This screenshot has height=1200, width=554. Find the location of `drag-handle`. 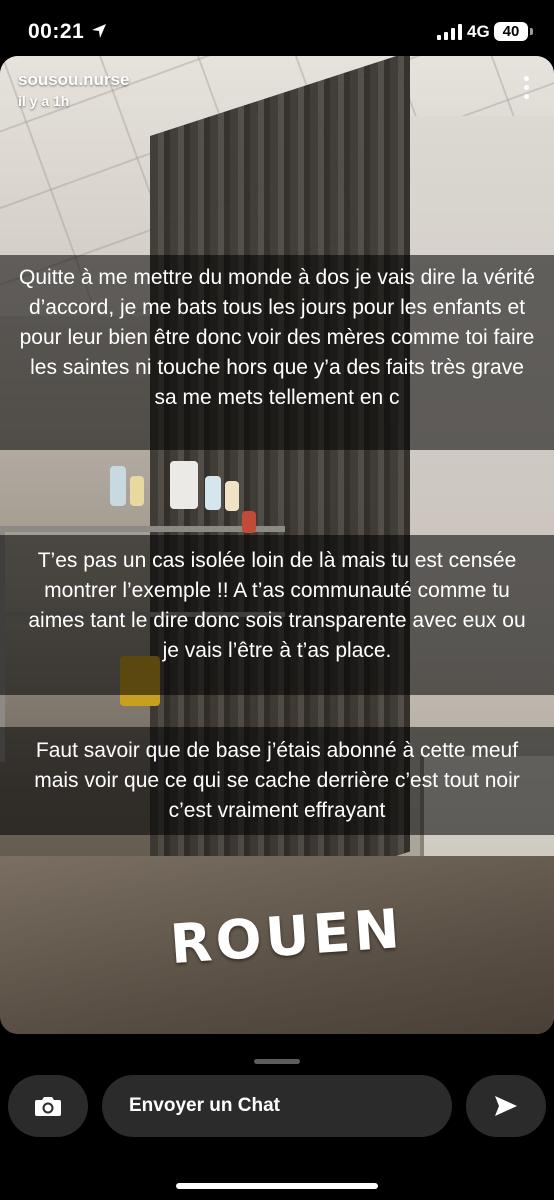

drag-handle is located at coordinates (277, 1061).